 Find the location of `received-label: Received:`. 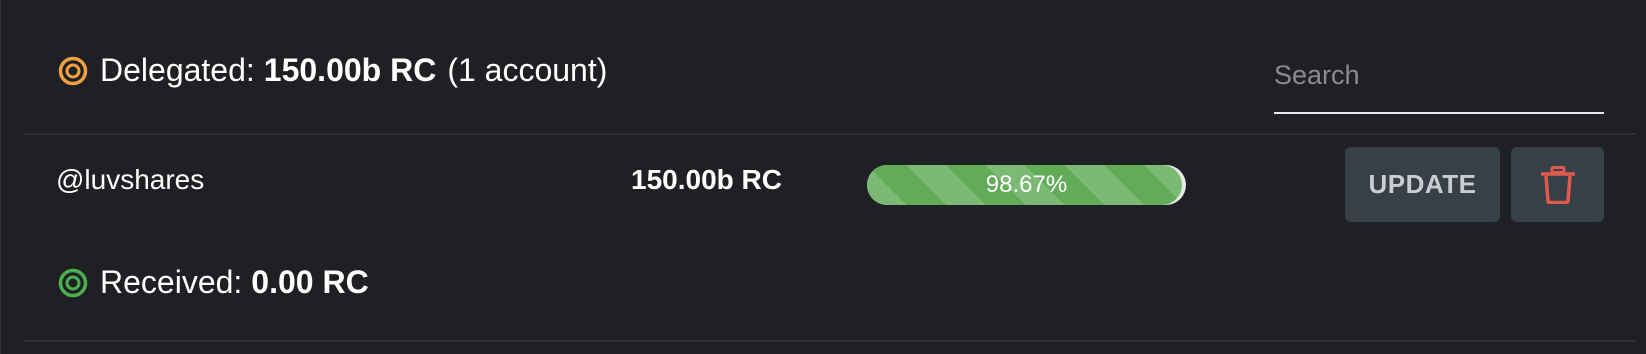

received-label: Received: is located at coordinates (171, 282).